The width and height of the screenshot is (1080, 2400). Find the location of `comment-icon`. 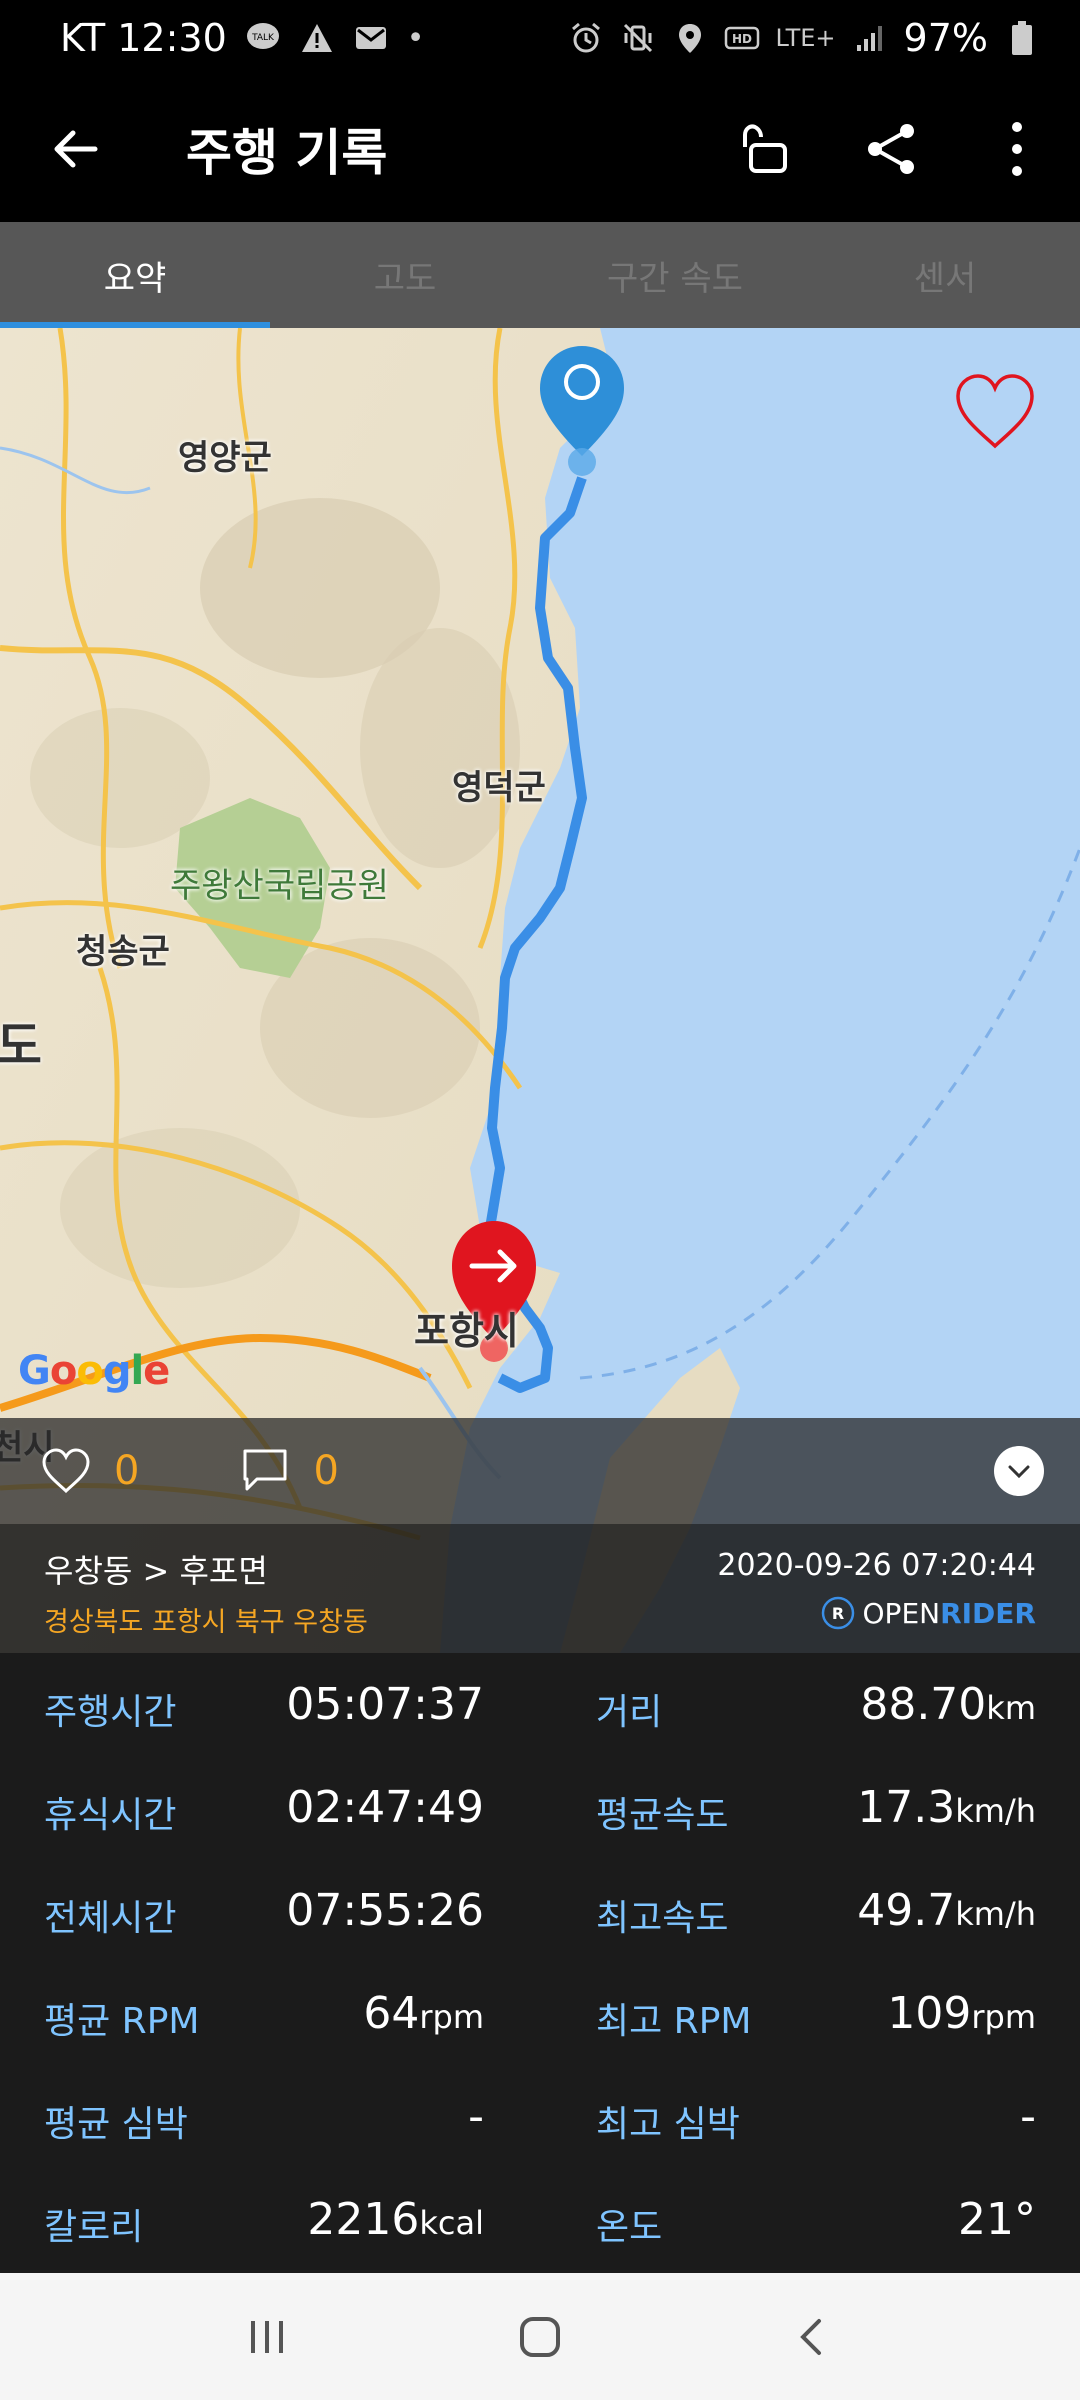

comment-icon is located at coordinates (265, 1470).